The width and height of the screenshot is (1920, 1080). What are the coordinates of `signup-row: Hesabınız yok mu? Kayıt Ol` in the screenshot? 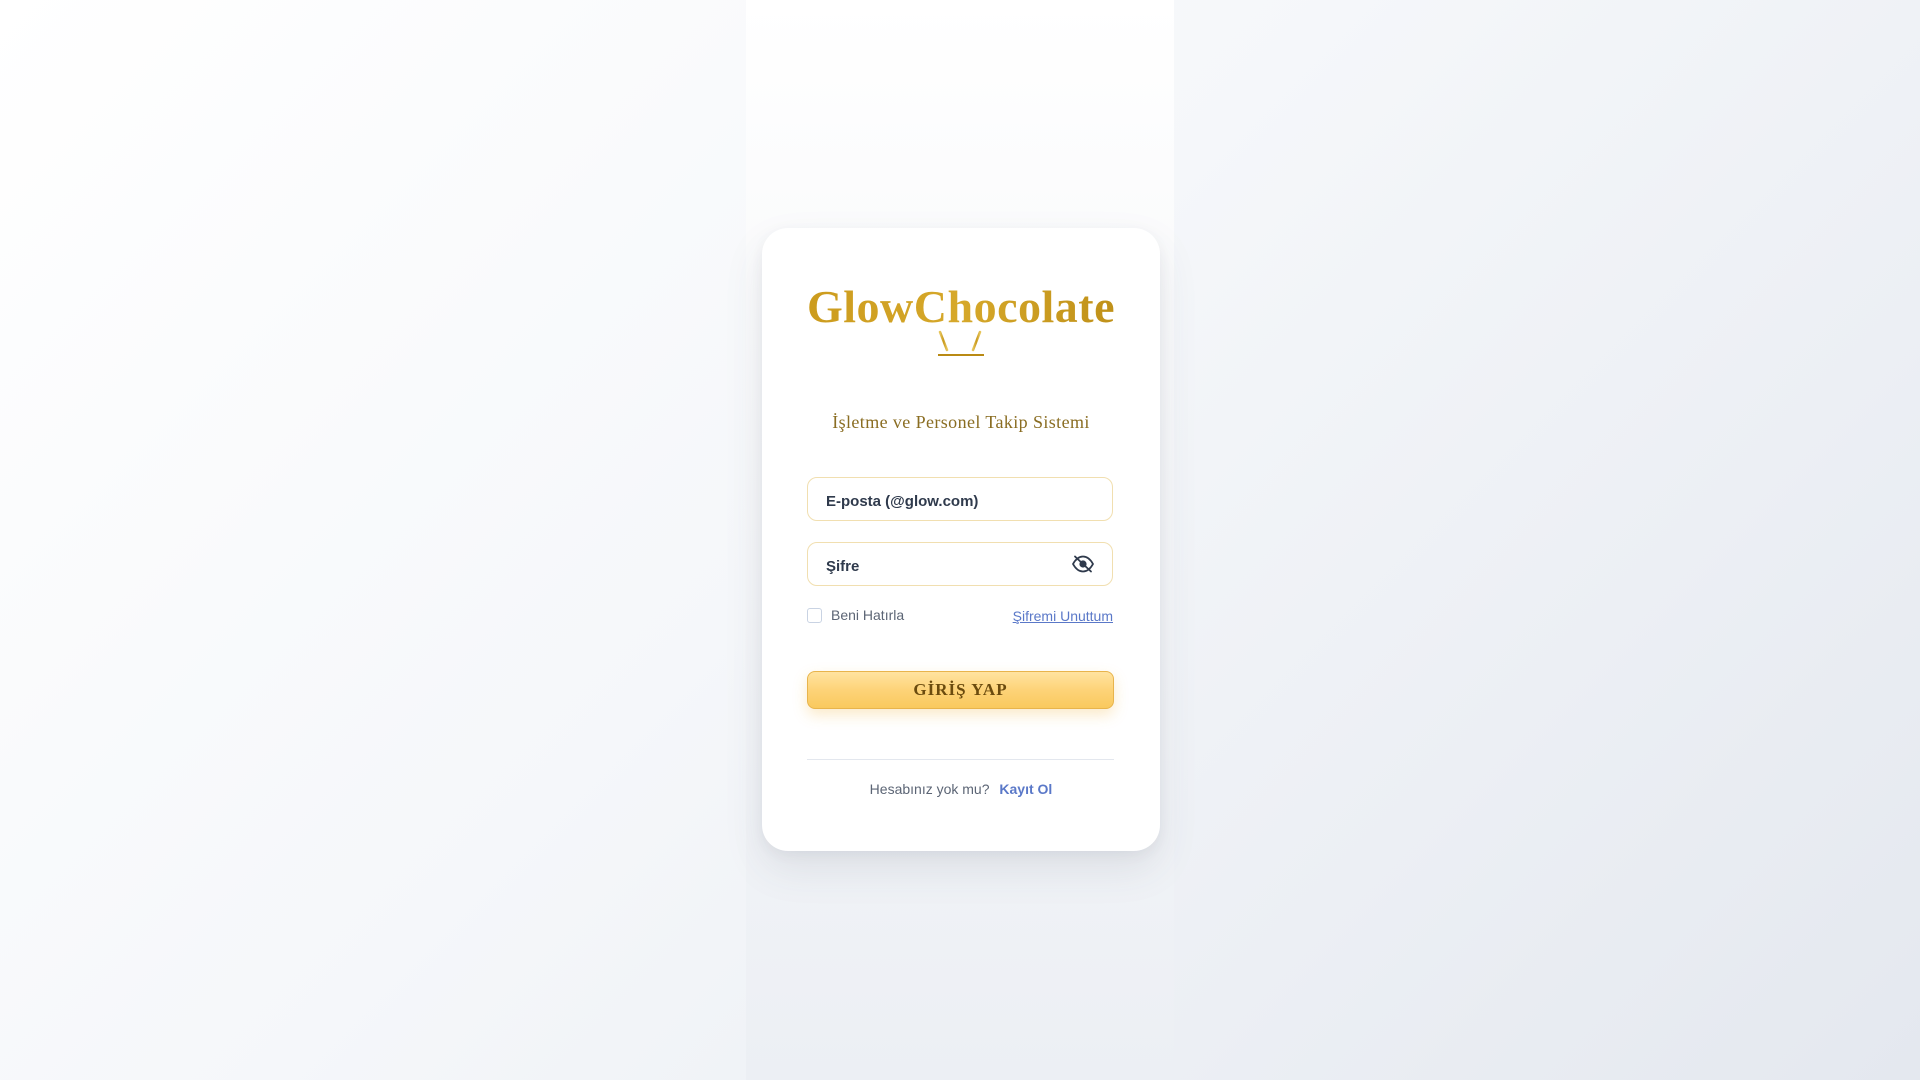 It's located at (961, 789).